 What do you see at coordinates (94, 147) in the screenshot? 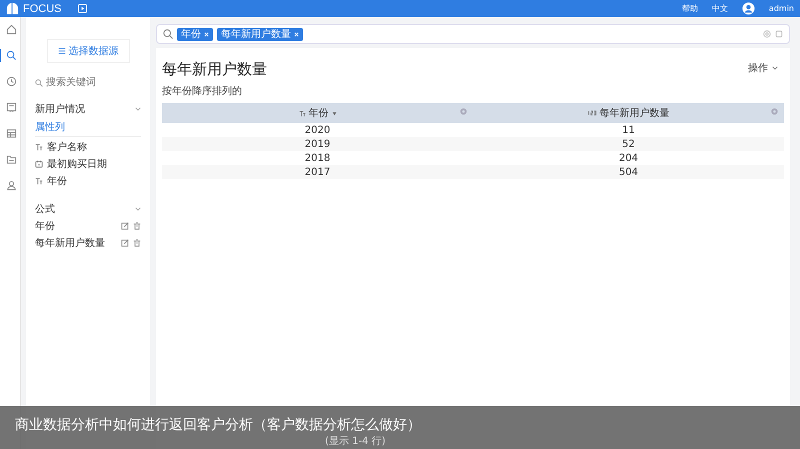
I see `field-item: 客户名称` at bounding box center [94, 147].